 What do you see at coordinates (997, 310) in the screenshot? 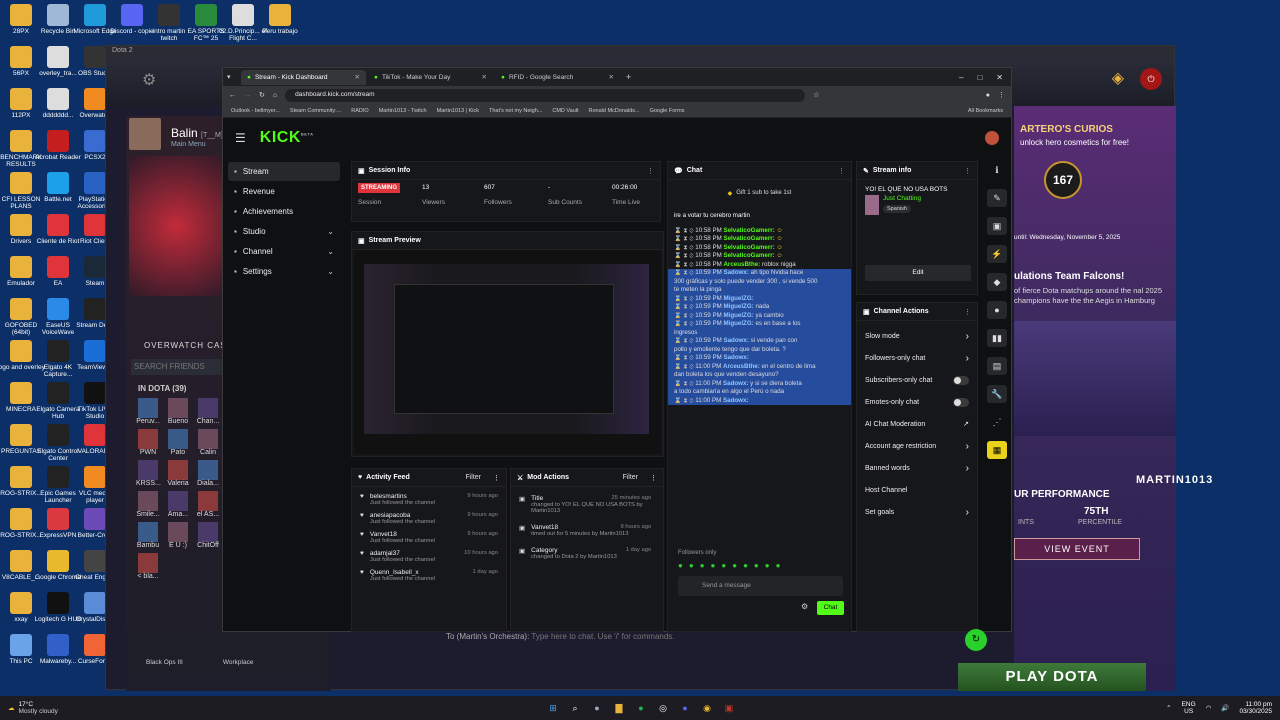
I see `chat-bubble-icon: ●` at bounding box center [997, 310].